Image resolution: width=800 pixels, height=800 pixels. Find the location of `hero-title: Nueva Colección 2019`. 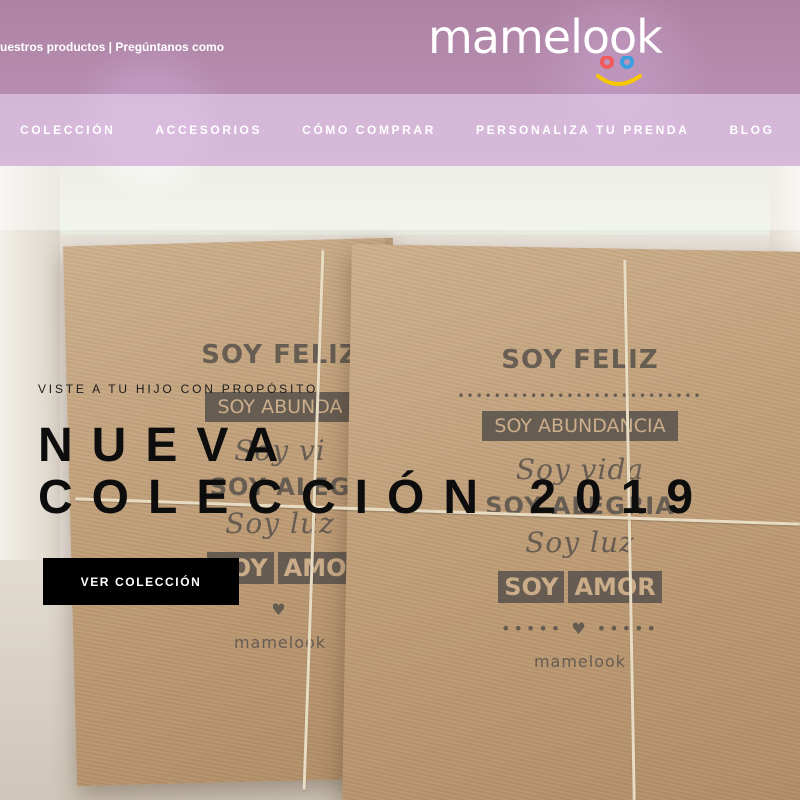

hero-title: Nueva Colección 2019 is located at coordinates (375, 472).